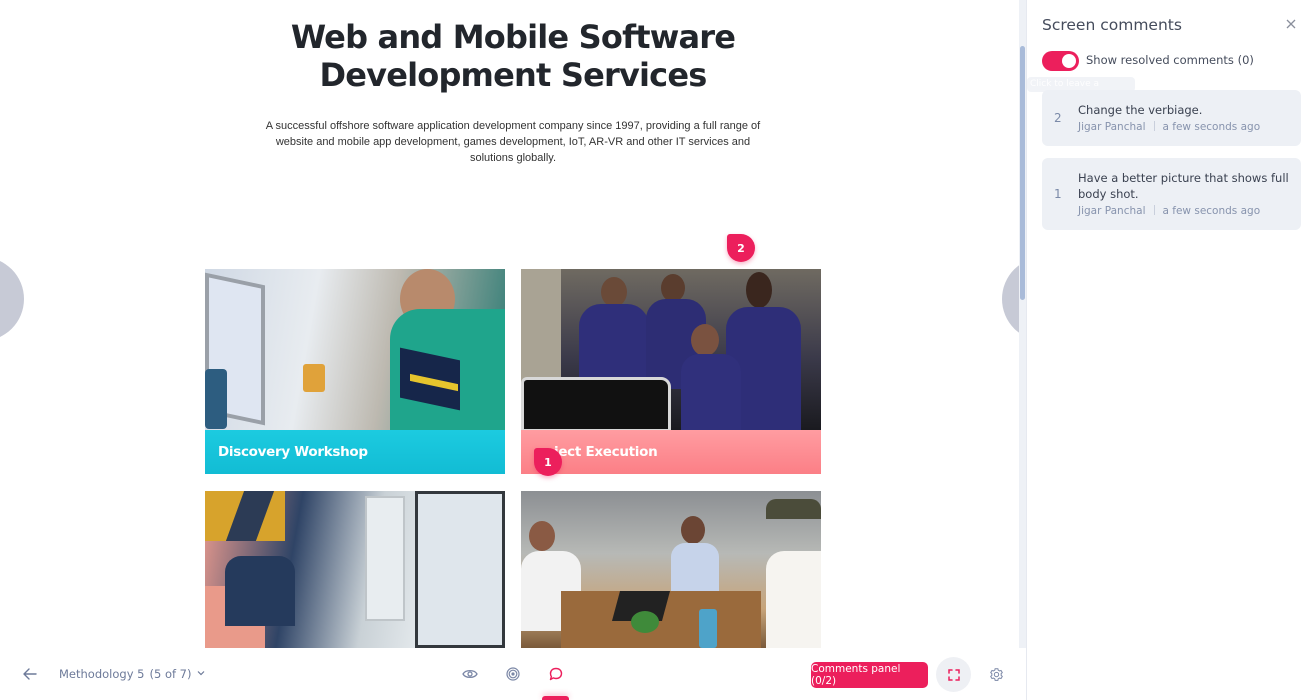 This screenshot has width=1316, height=700. I want to click on monitor-shape, so click(596, 403).